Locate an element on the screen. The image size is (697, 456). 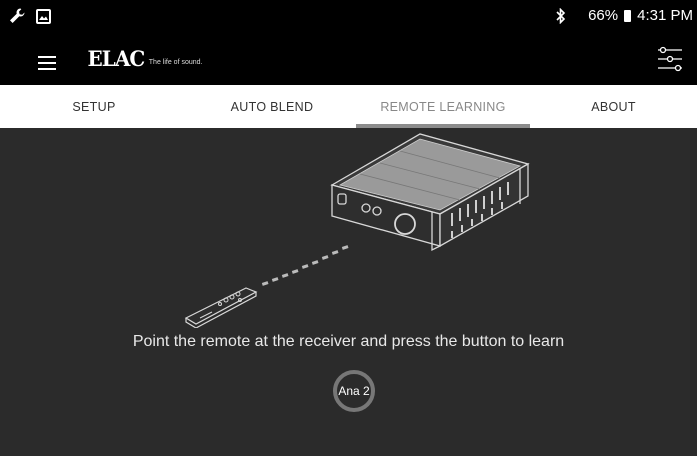
tab-about: ABOUT is located at coordinates (613, 106).